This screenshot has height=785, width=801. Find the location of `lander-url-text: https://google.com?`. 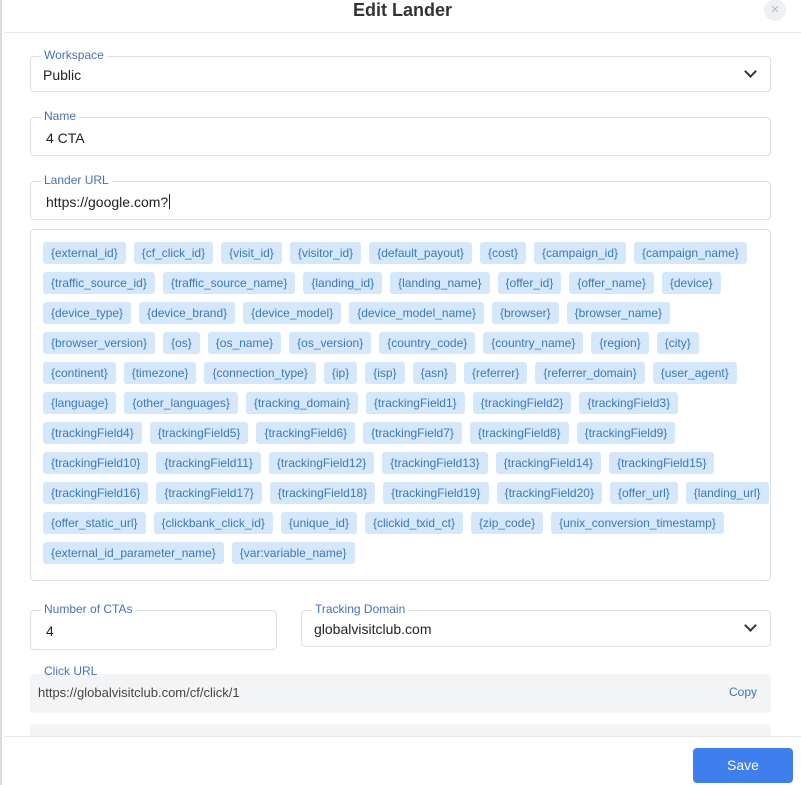

lander-url-text: https://google.com? is located at coordinates (107, 202).